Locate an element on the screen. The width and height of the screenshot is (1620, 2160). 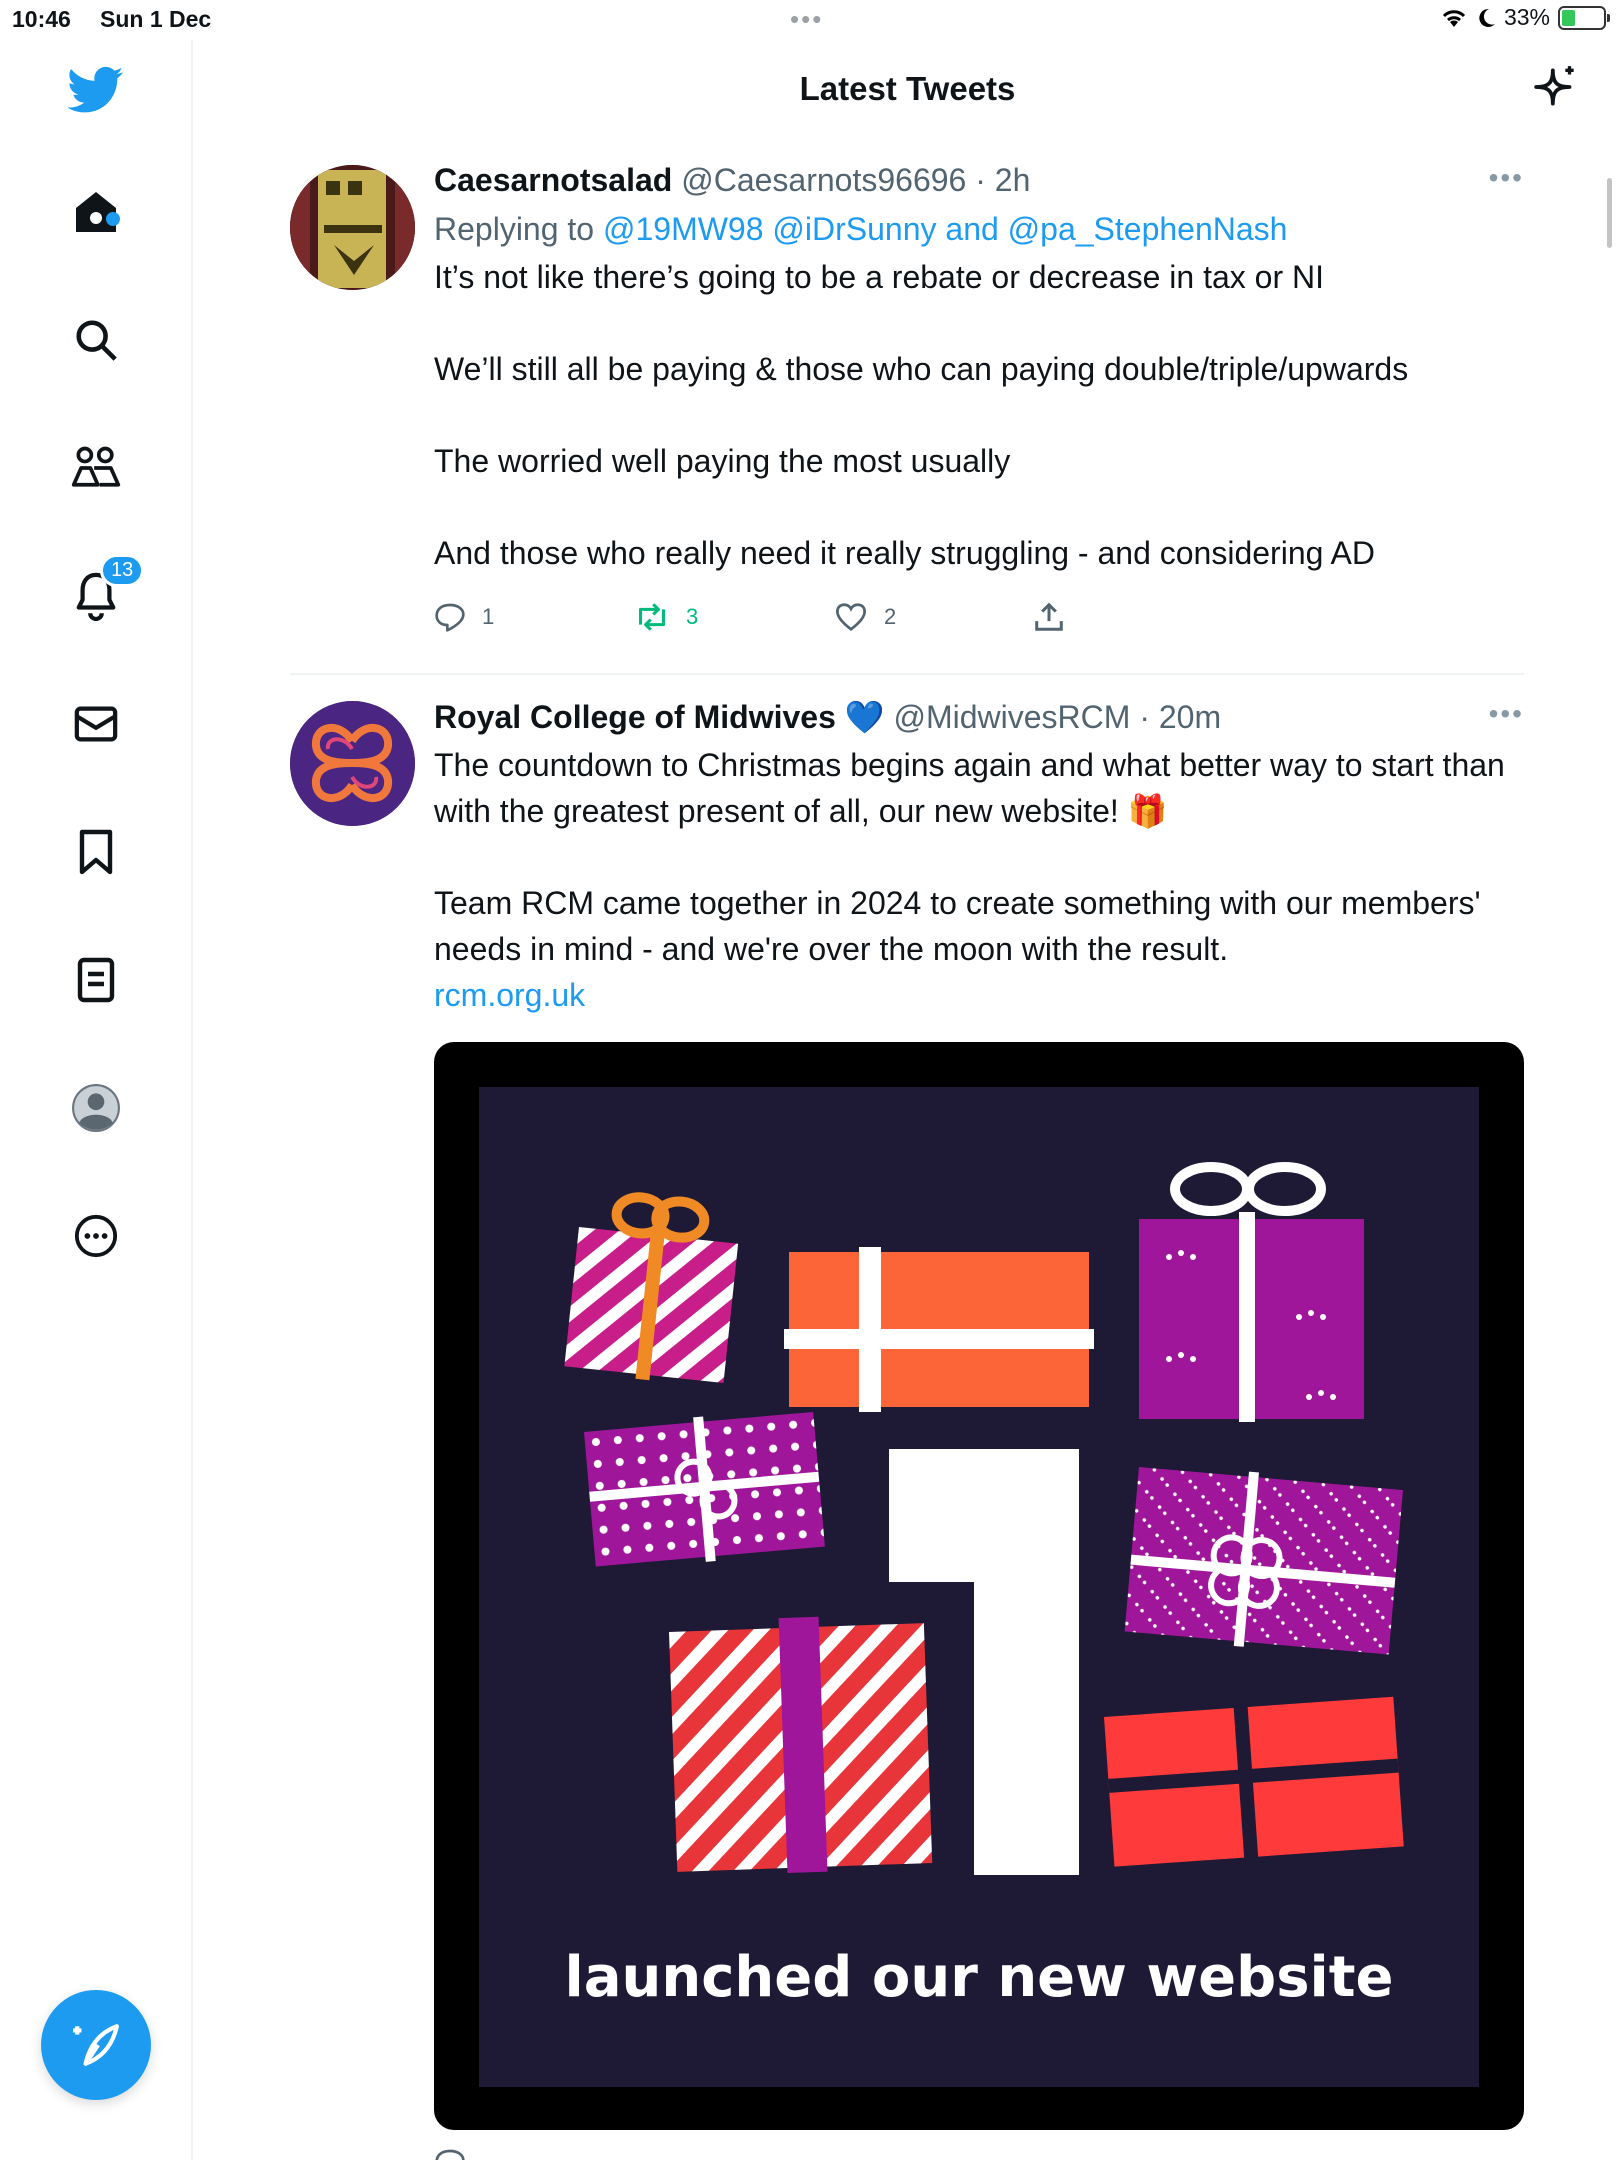
messages-icon is located at coordinates (96, 724).